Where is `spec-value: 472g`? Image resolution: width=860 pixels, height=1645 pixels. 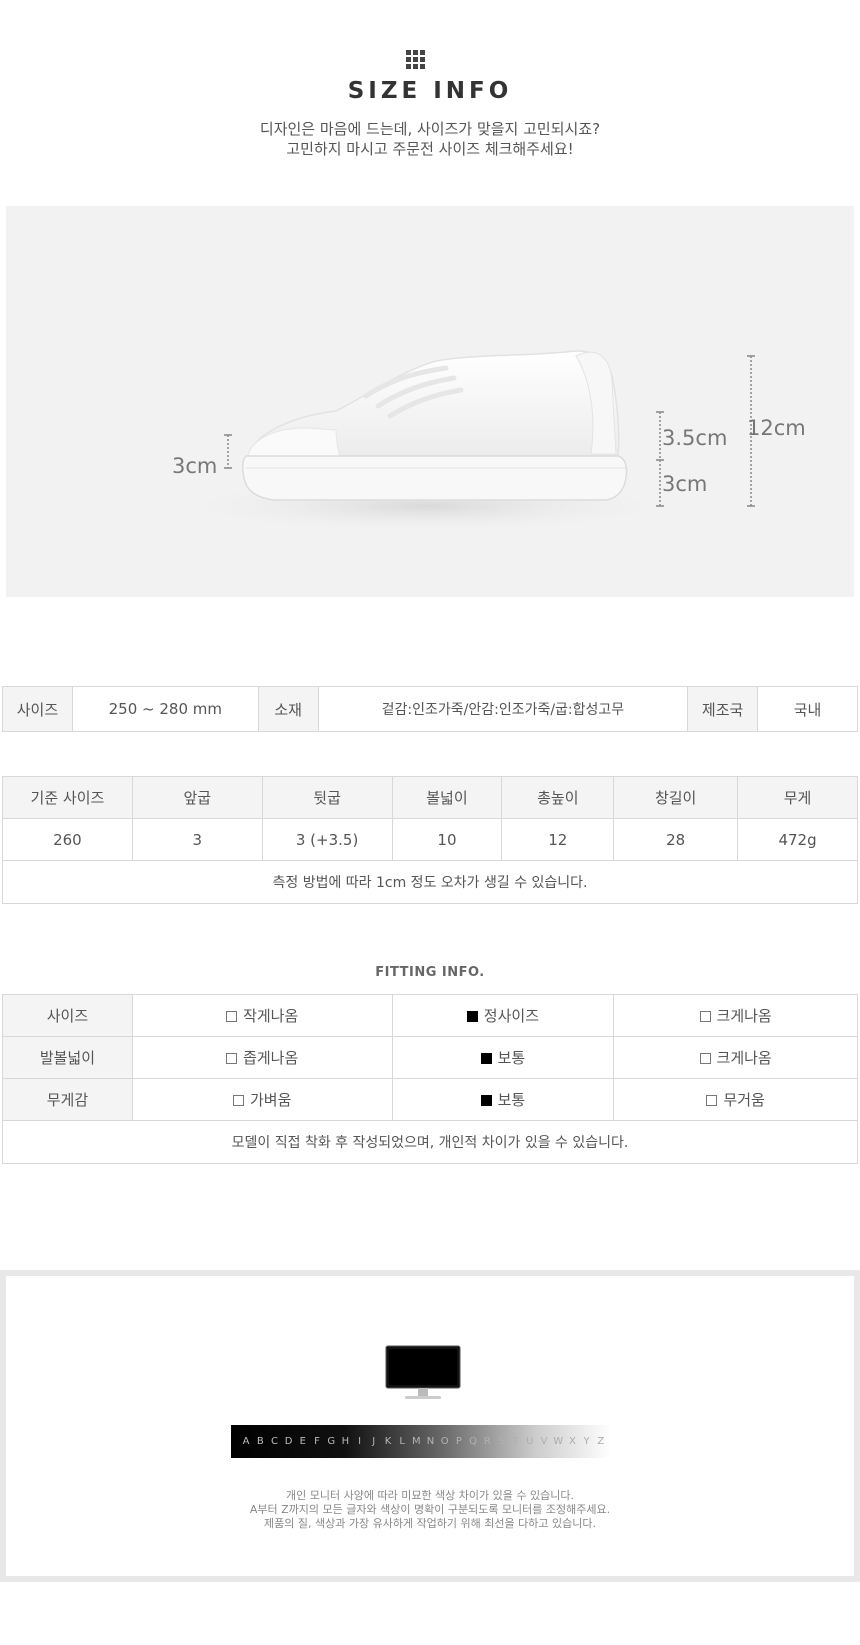
spec-value: 472g is located at coordinates (797, 839).